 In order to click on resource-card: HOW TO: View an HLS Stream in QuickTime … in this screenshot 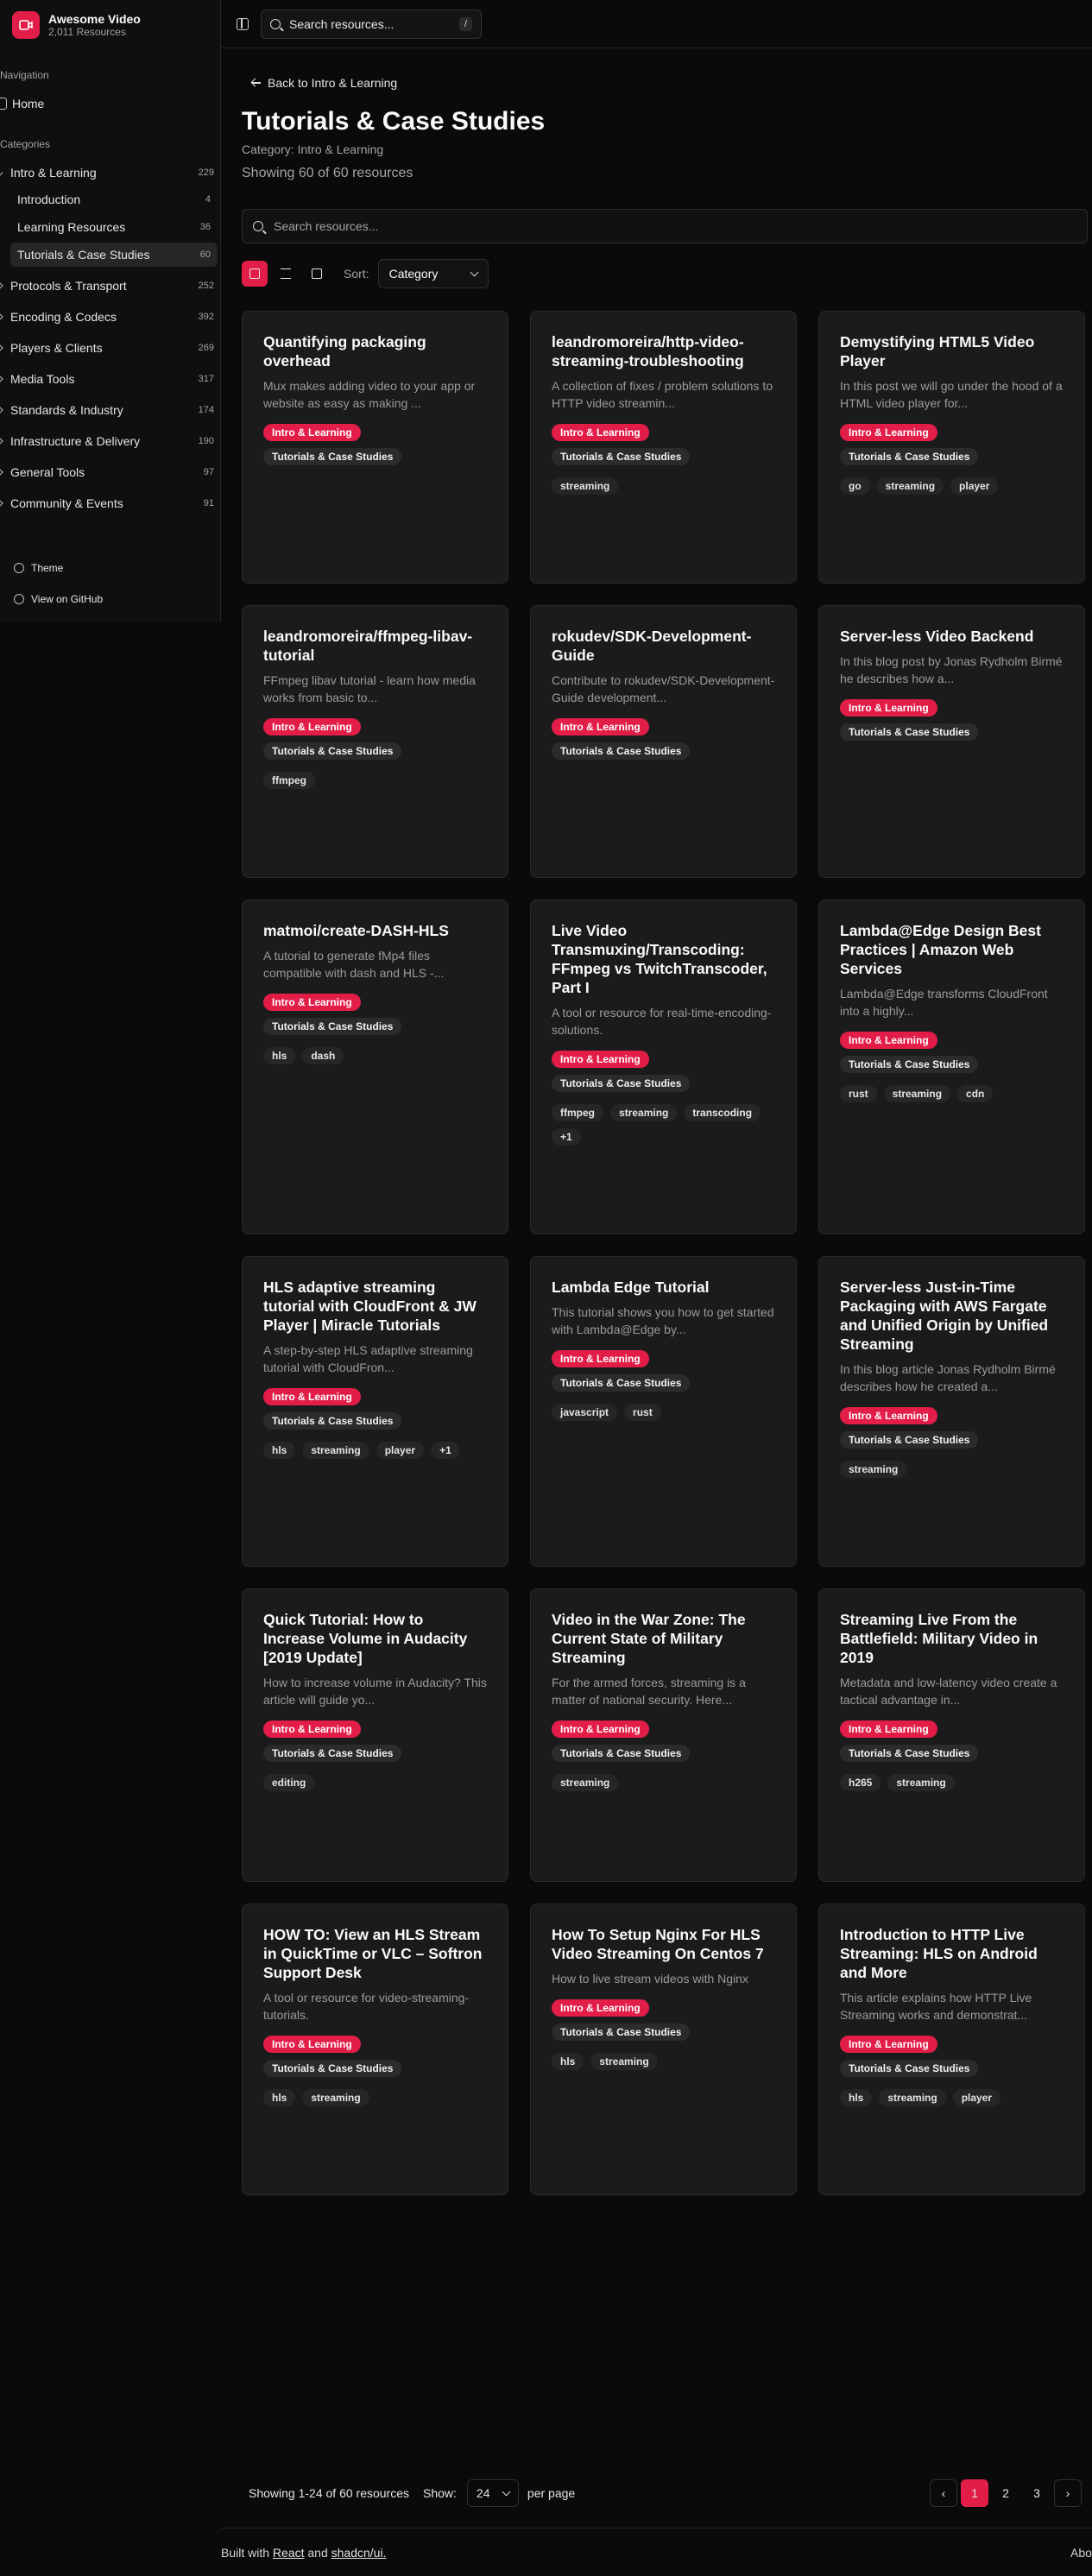, I will do `click(375, 2049)`.